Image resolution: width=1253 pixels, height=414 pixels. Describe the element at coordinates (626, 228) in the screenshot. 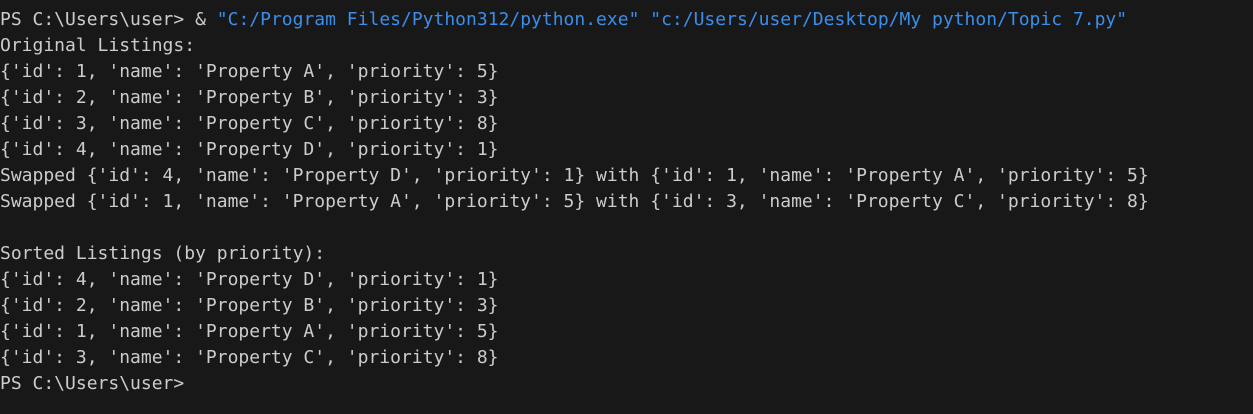

I see `output-line-blank` at that location.